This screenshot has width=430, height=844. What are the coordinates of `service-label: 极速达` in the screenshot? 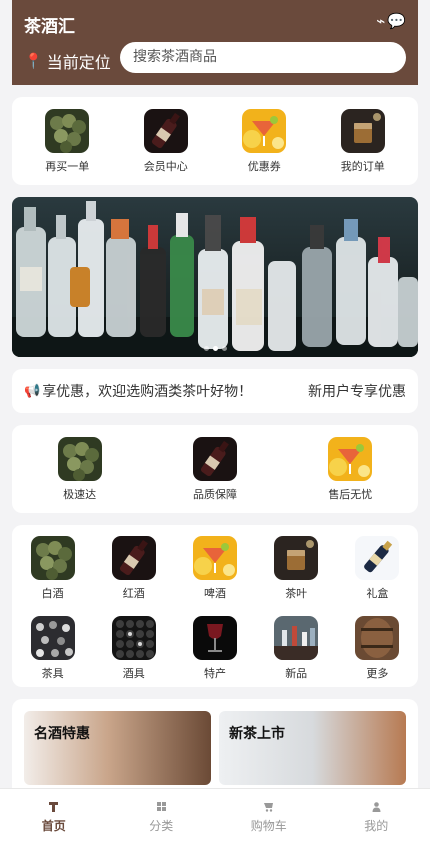 It's located at (80, 494).